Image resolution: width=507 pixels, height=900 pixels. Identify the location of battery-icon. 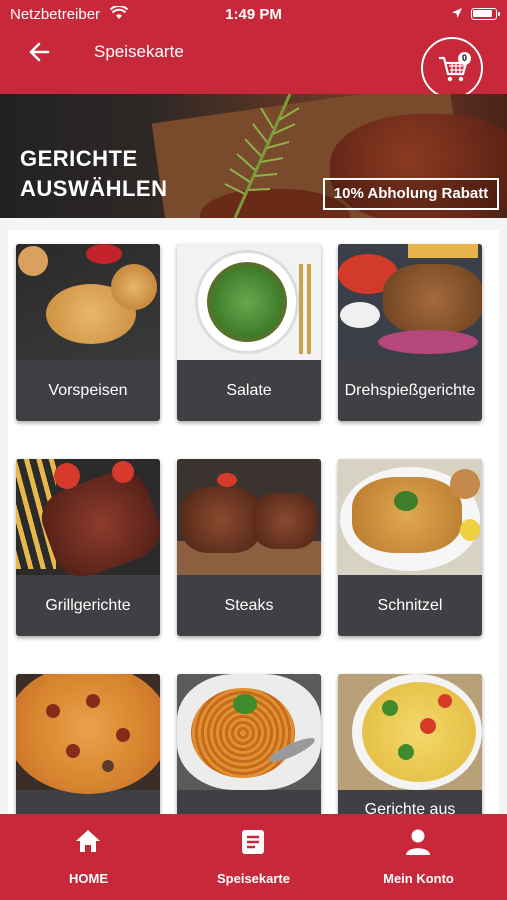
(485, 14).